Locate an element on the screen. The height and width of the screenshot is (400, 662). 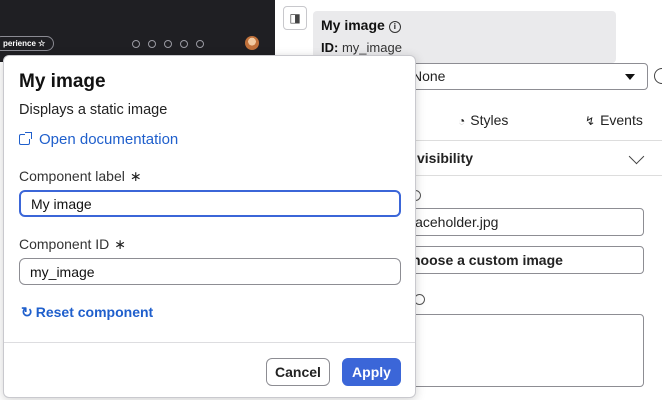
settings-icon is located at coordinates (658, 76).